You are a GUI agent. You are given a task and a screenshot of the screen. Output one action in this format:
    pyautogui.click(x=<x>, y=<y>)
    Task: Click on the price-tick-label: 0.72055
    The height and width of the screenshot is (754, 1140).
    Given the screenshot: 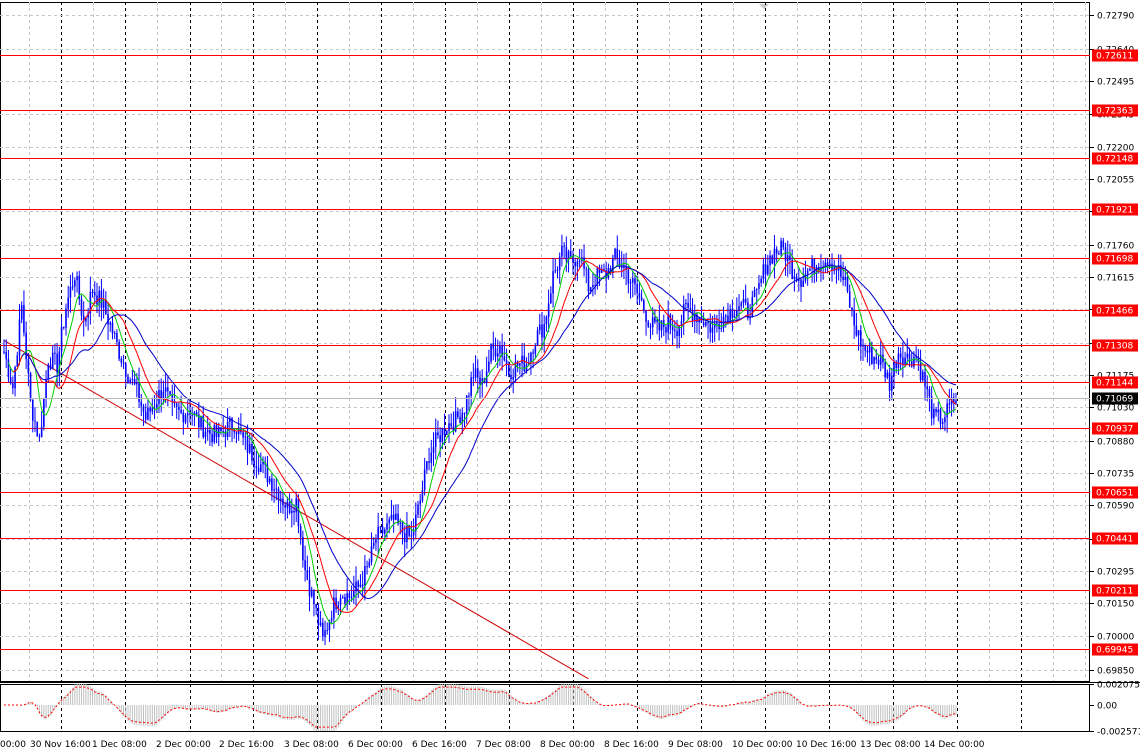 What is the action you would take?
    pyautogui.click(x=1115, y=181)
    